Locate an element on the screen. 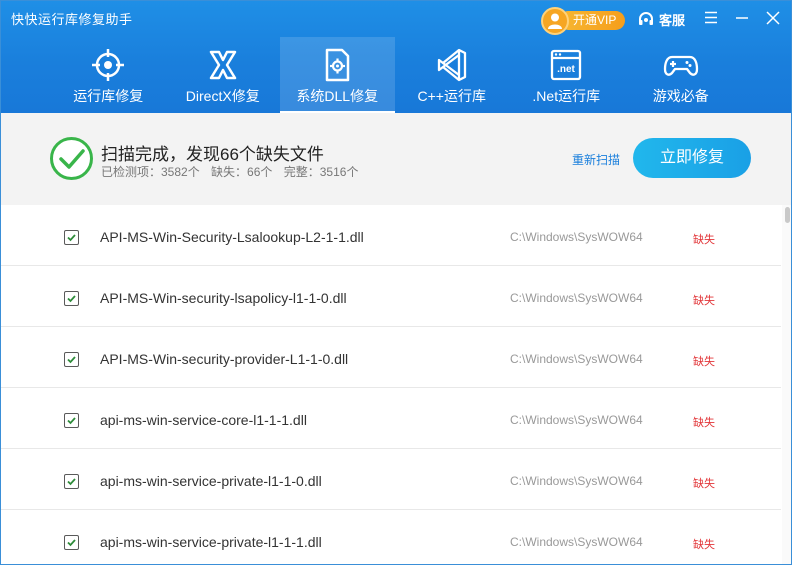  tab-game-essentials: 游戏必备 is located at coordinates (681, 75).